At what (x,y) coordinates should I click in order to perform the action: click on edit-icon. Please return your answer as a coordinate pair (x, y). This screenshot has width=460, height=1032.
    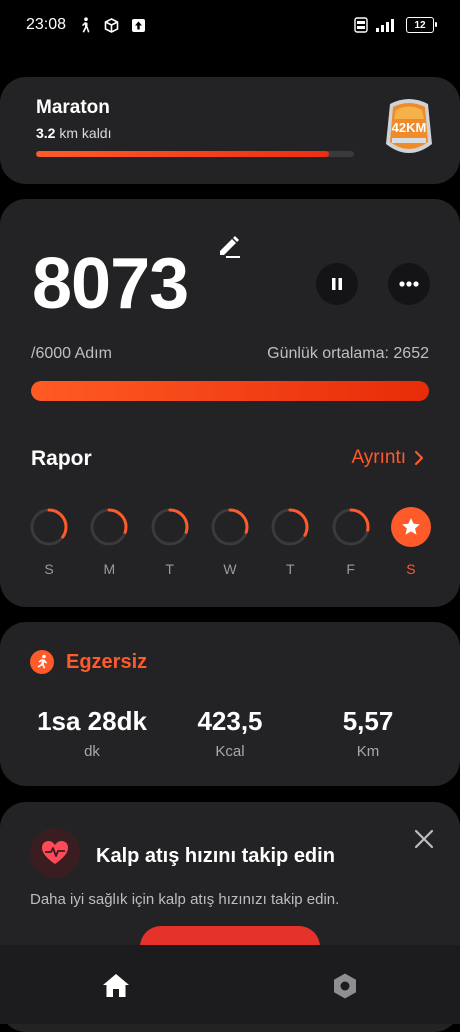
    Looking at the image, I should click on (229, 246).